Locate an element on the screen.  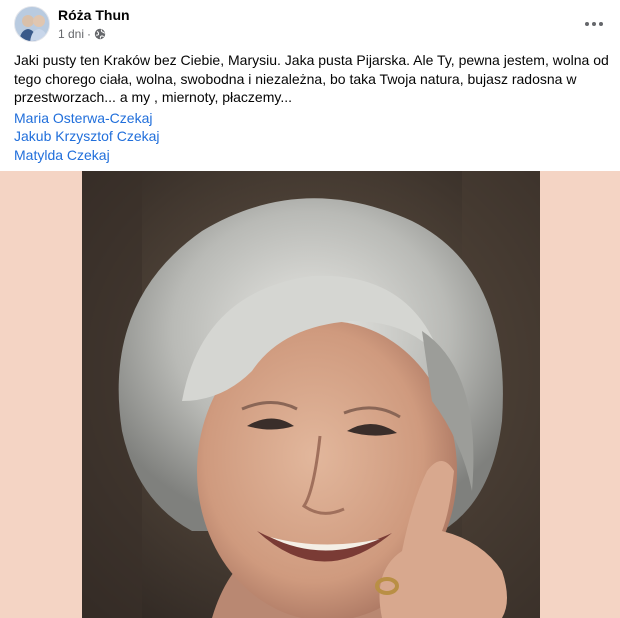
more-options-icon is located at coordinates (594, 24).